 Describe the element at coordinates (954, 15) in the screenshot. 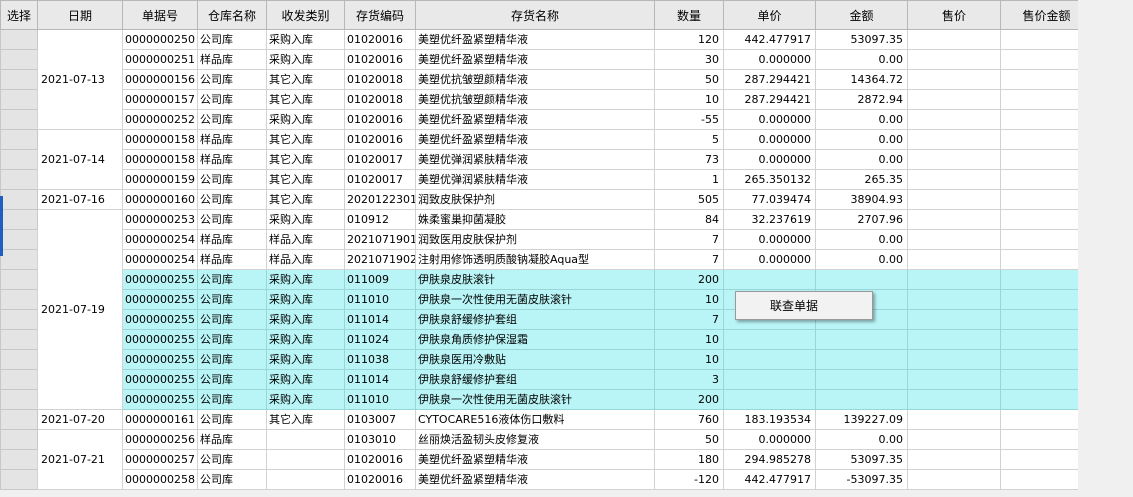

I see `col-header-sale-price: 售价` at that location.